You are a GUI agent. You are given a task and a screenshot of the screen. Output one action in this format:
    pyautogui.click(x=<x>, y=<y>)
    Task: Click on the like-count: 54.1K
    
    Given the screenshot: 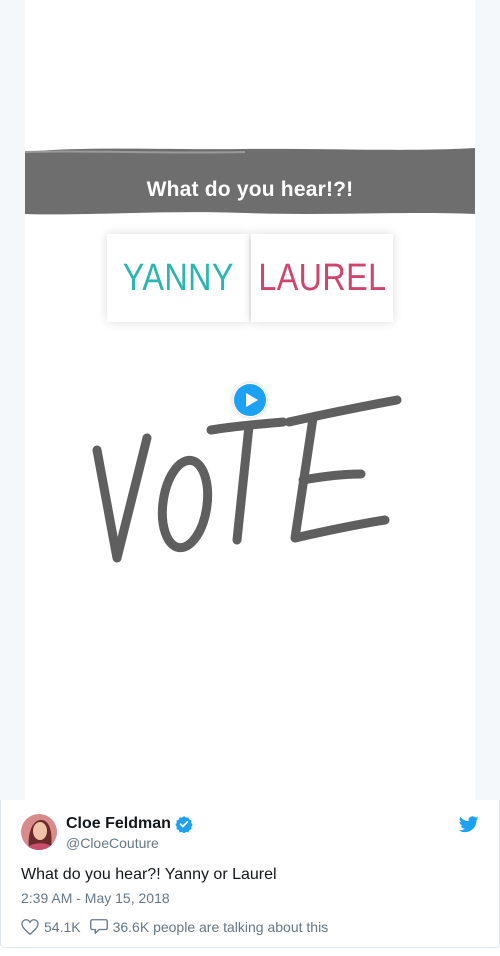 What is the action you would take?
    pyautogui.click(x=62, y=926)
    